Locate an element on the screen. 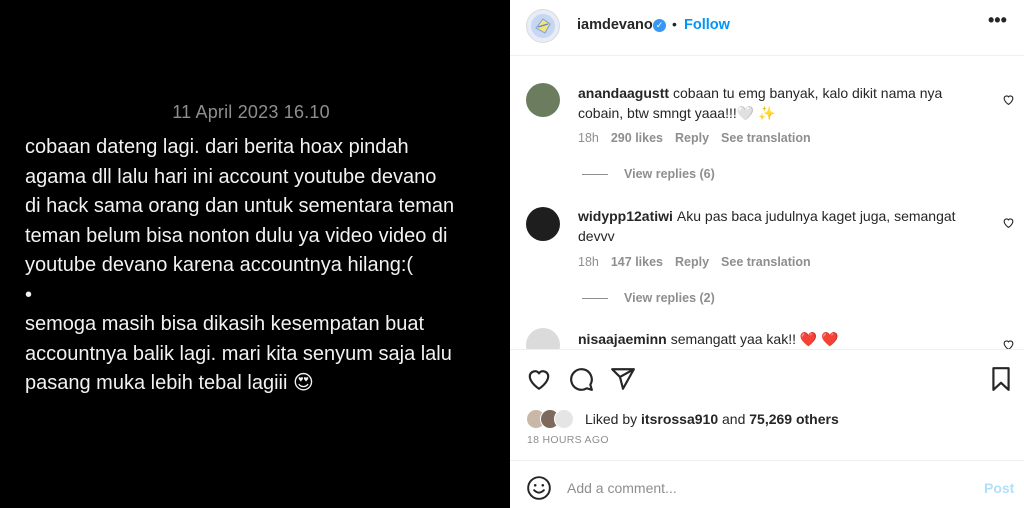  comment-username: widypp12atiwi is located at coordinates (625, 216).